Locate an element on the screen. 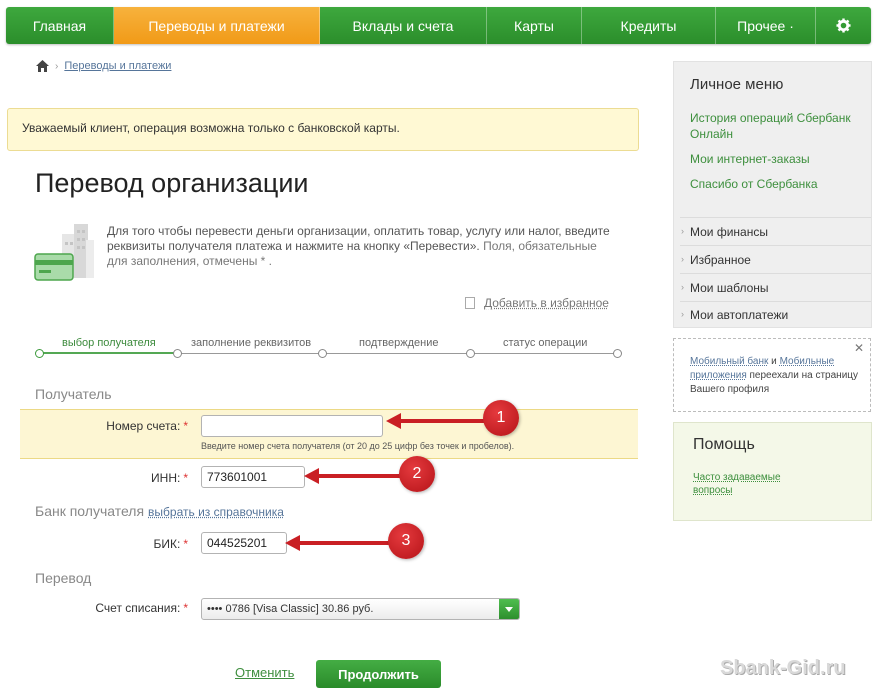 Image resolution: width=882 pixels, height=694 pixels. personal-menu-title: Личное меню is located at coordinates (737, 84).